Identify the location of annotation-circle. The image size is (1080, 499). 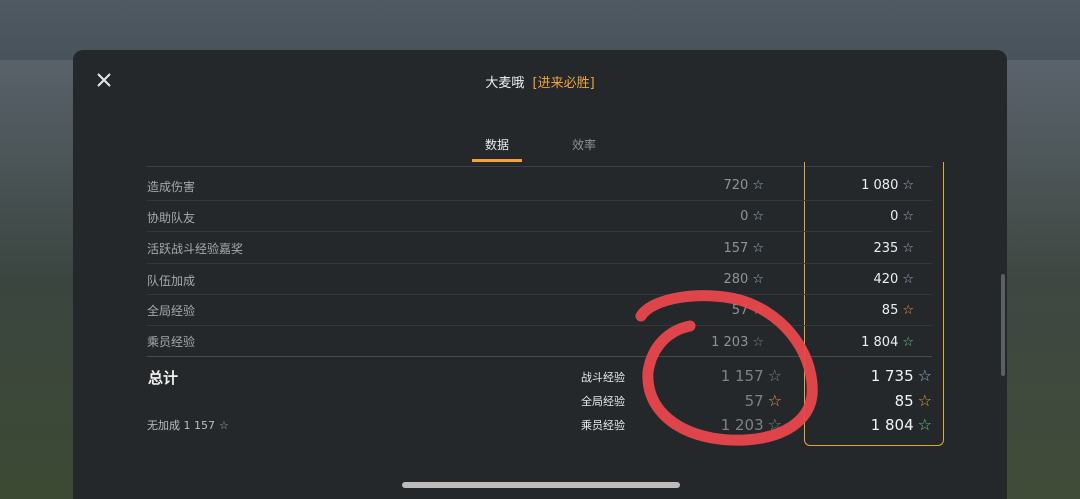
(726, 368).